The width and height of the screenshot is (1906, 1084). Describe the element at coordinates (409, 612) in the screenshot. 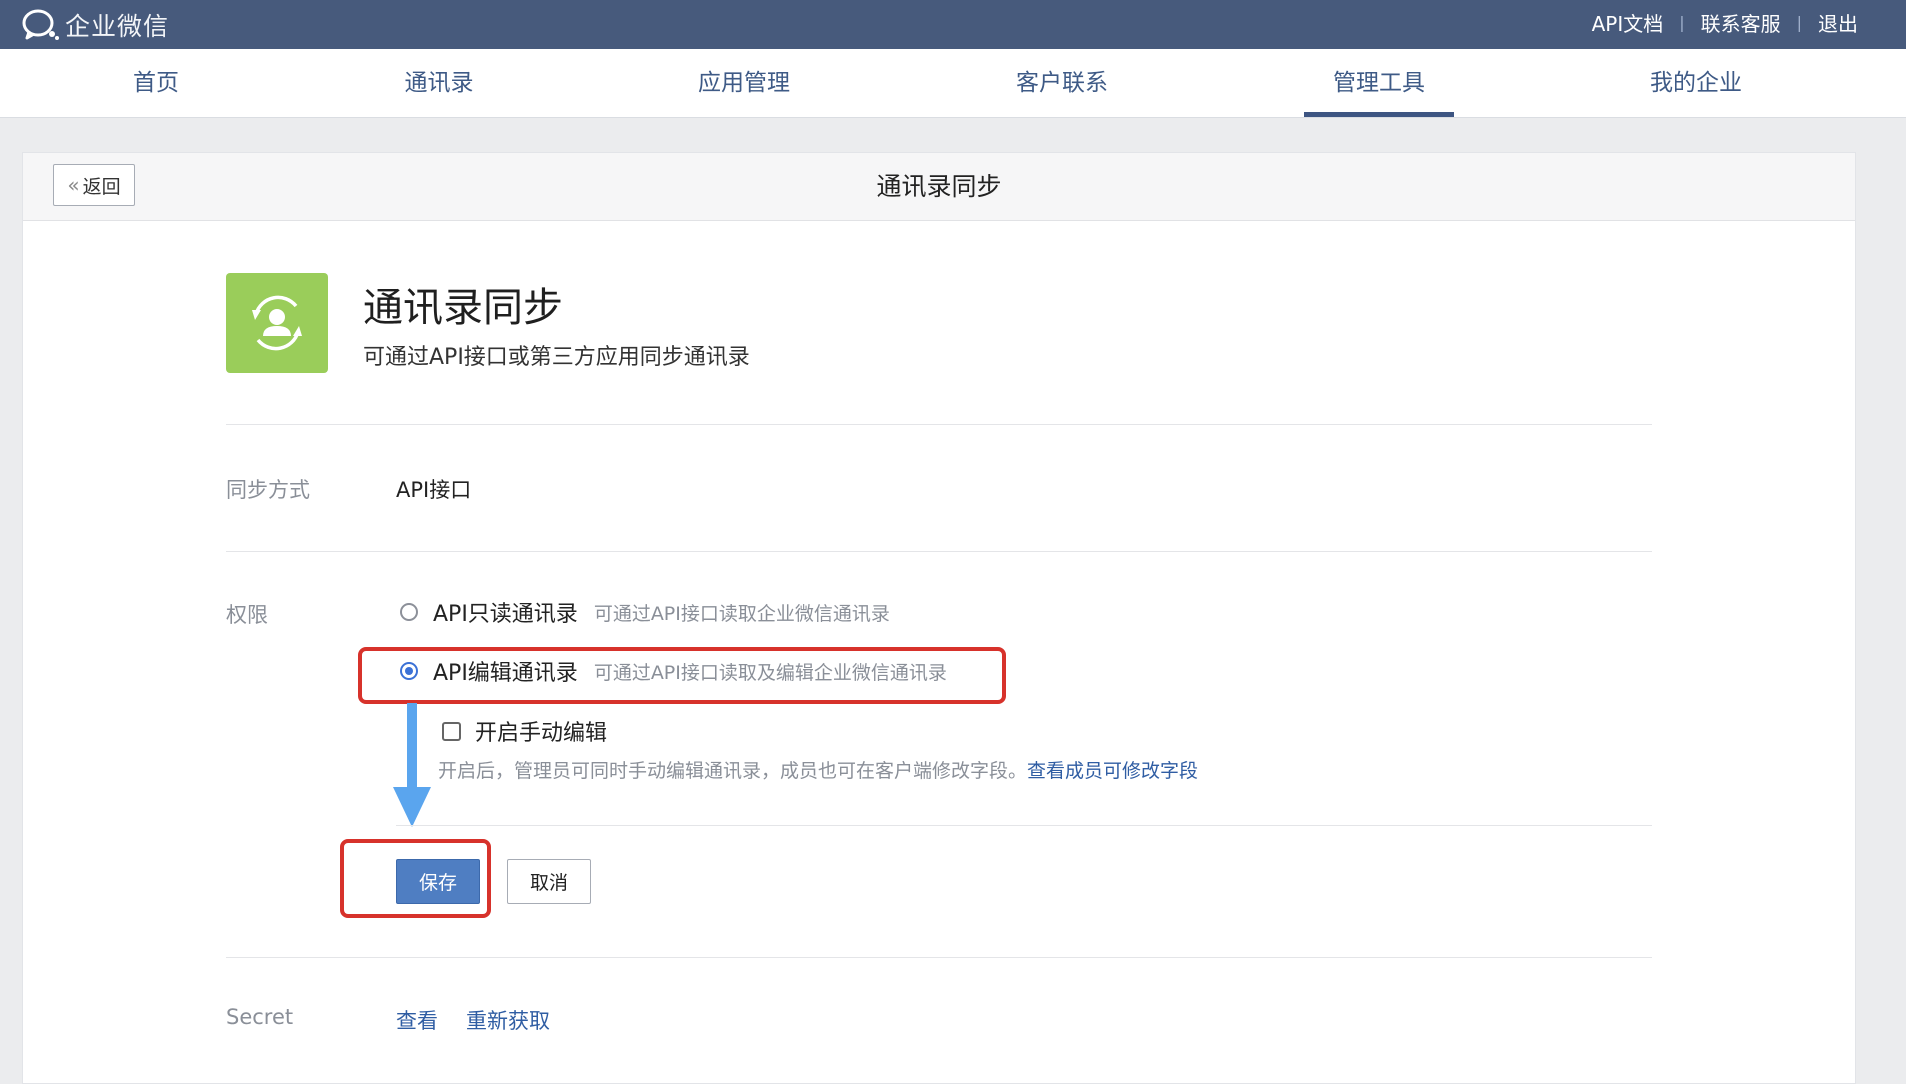

I see `radio-readonly-button` at that location.